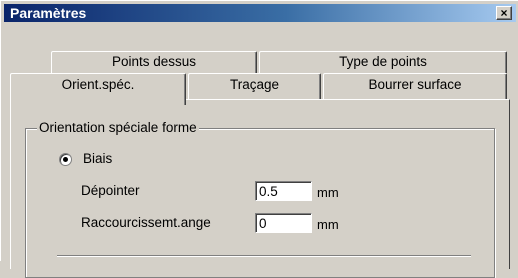 The width and height of the screenshot is (518, 278). Describe the element at coordinates (283, 223) in the screenshot. I see `raccourcissement-field` at that location.